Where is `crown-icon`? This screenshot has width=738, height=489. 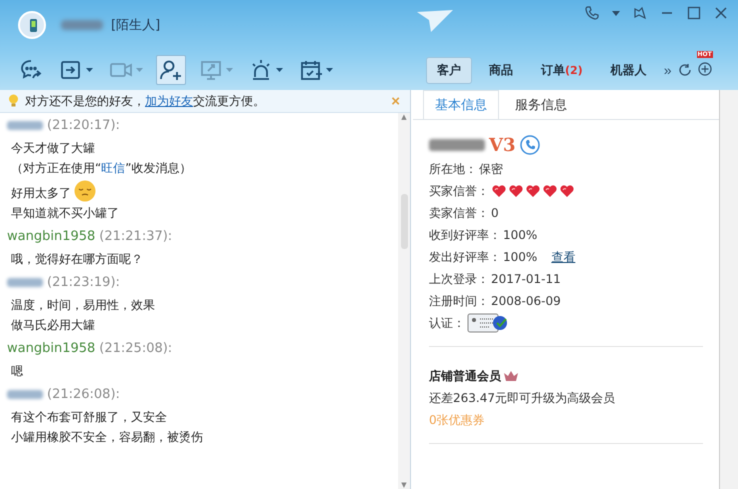
crown-icon is located at coordinates (511, 376).